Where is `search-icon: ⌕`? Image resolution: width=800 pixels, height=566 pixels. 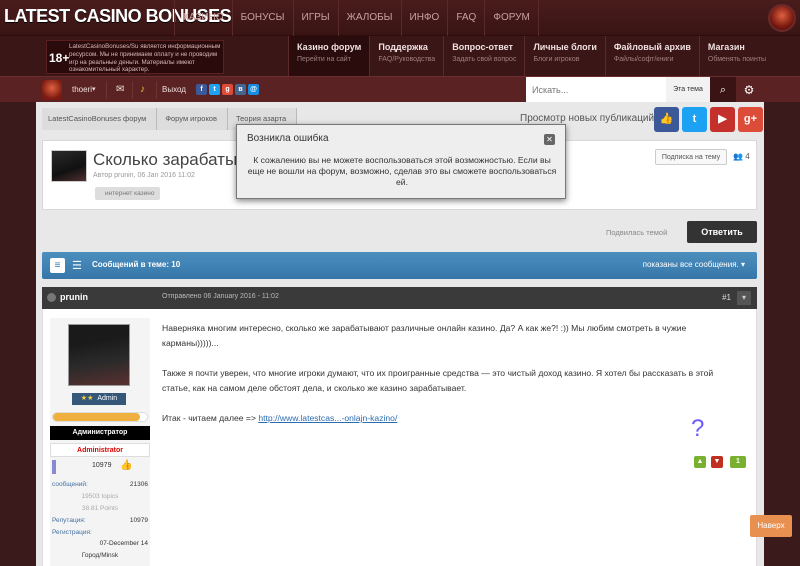 search-icon: ⌕ is located at coordinates (723, 90).